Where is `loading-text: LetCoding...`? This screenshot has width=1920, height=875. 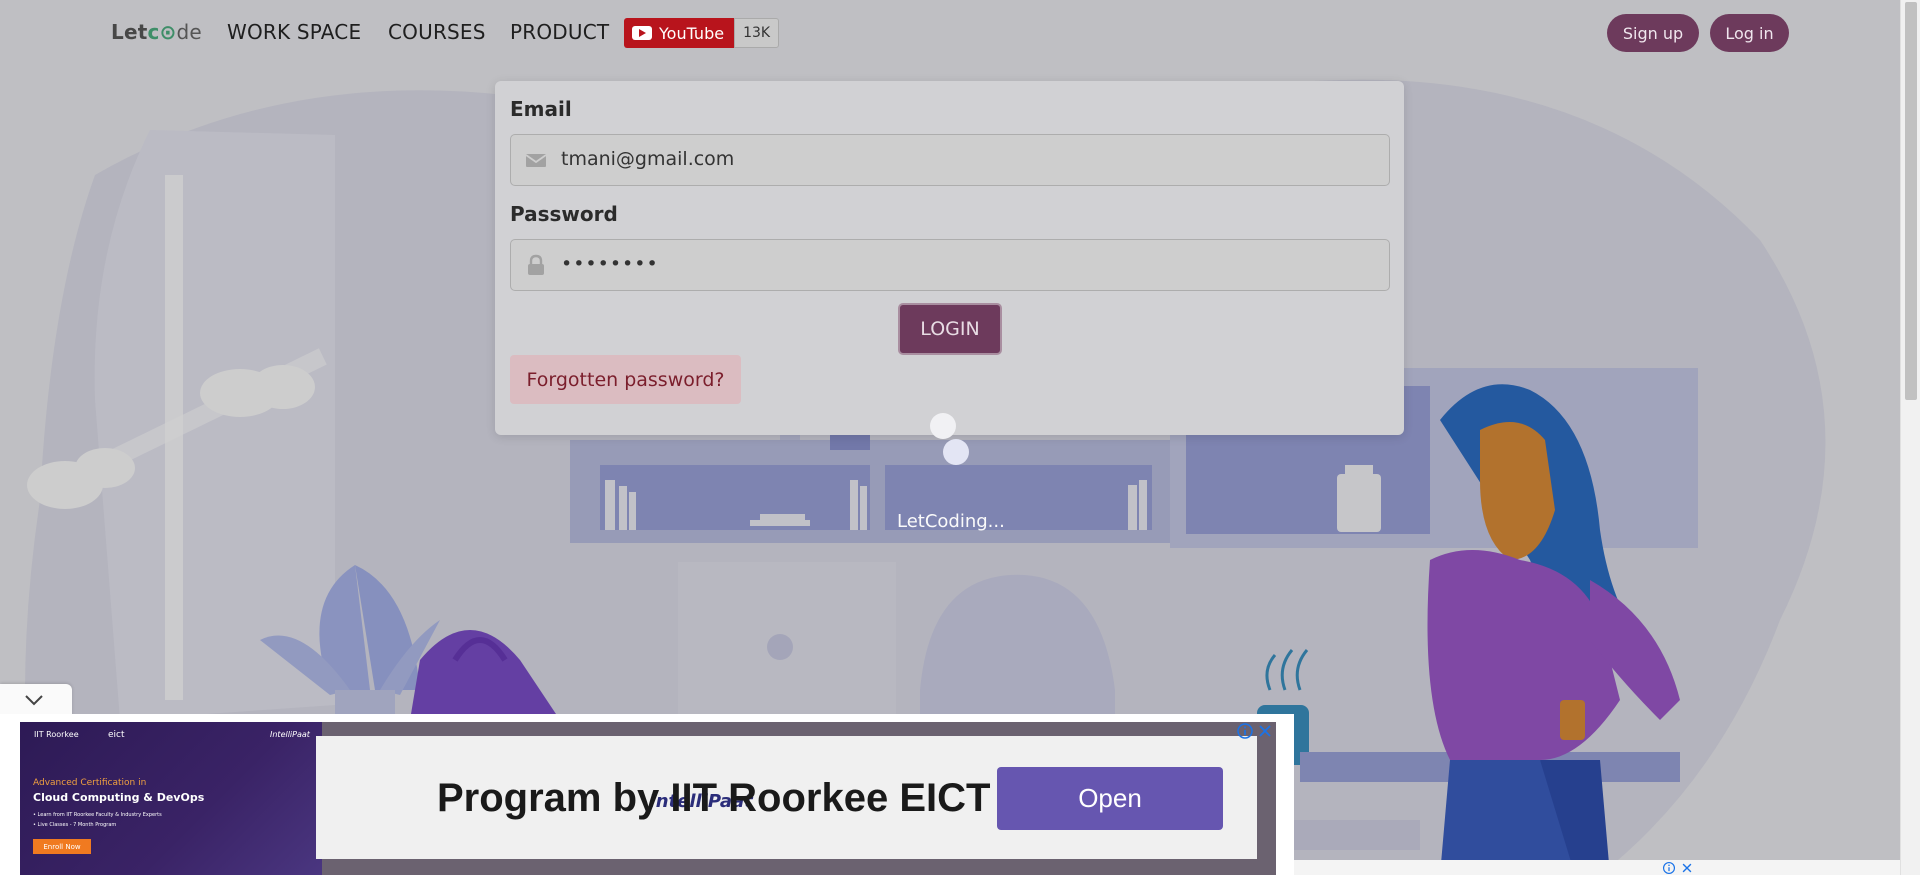
loading-text: LetCoding... is located at coordinates (951, 521).